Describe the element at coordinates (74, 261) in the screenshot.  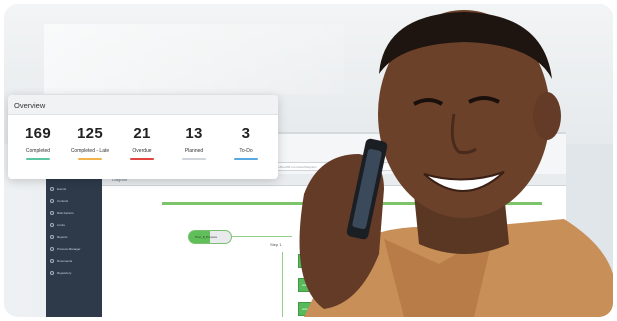
I see `sidebar-item: Documents` at that location.